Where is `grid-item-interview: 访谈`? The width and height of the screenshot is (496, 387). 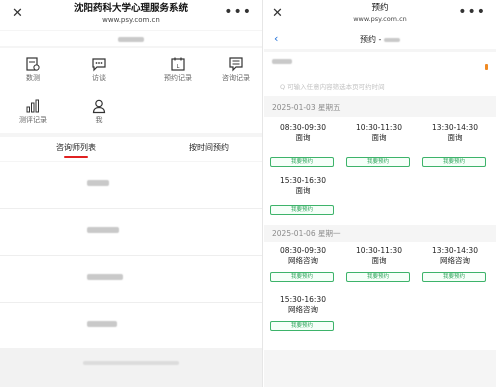
grid-item-interview: 访谈 is located at coordinates (99, 70).